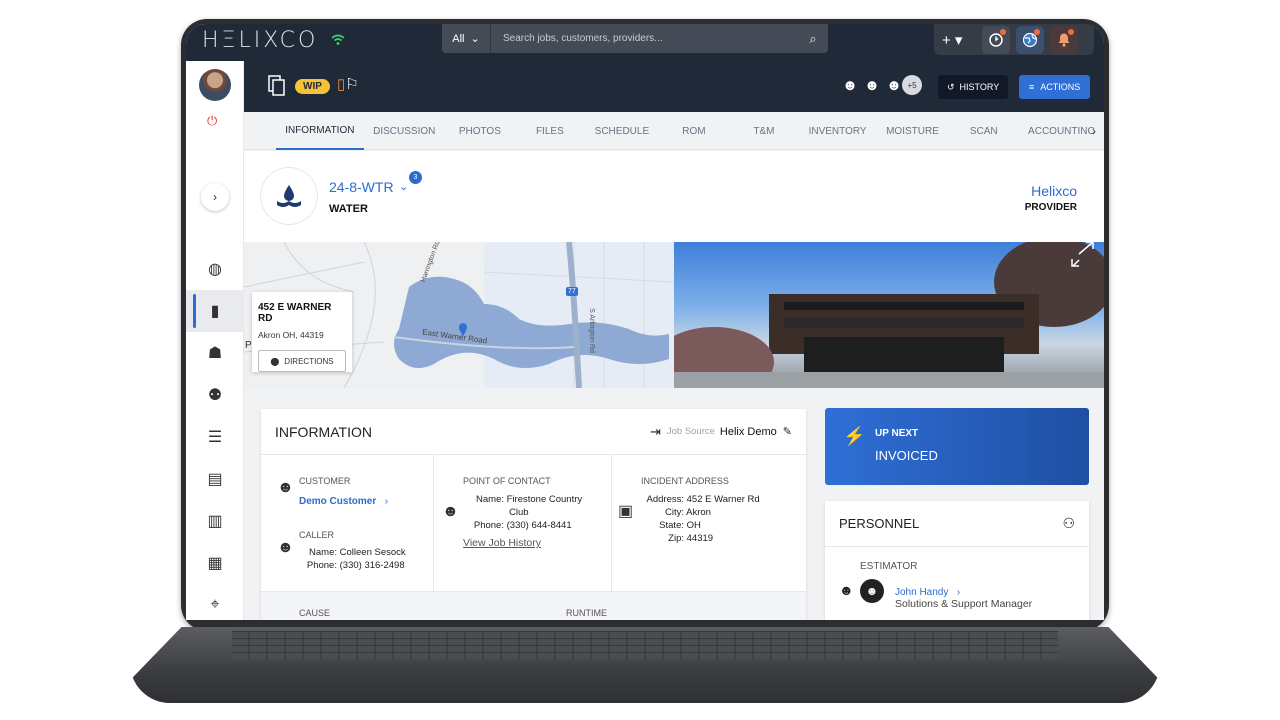 The width and height of the screenshot is (1280, 720). What do you see at coordinates (665, 499) in the screenshot?
I see `address-key: Address:` at bounding box center [665, 499].